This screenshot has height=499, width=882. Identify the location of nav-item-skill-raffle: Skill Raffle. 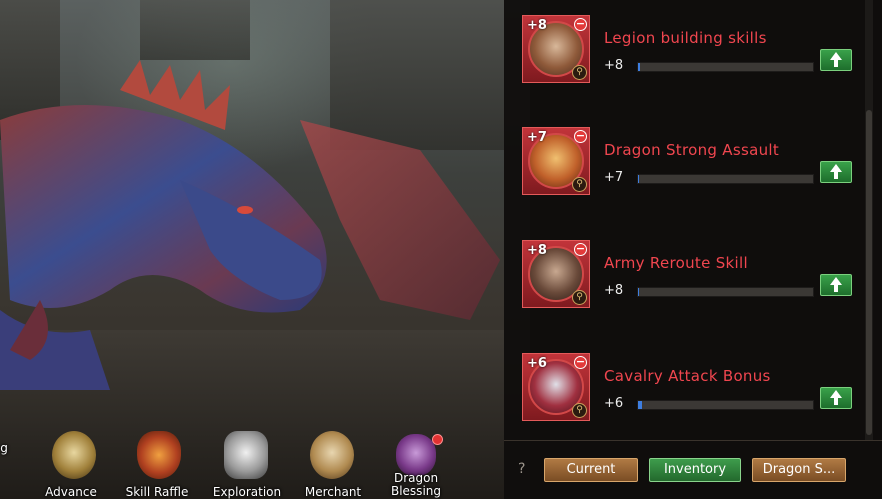
(153, 463).